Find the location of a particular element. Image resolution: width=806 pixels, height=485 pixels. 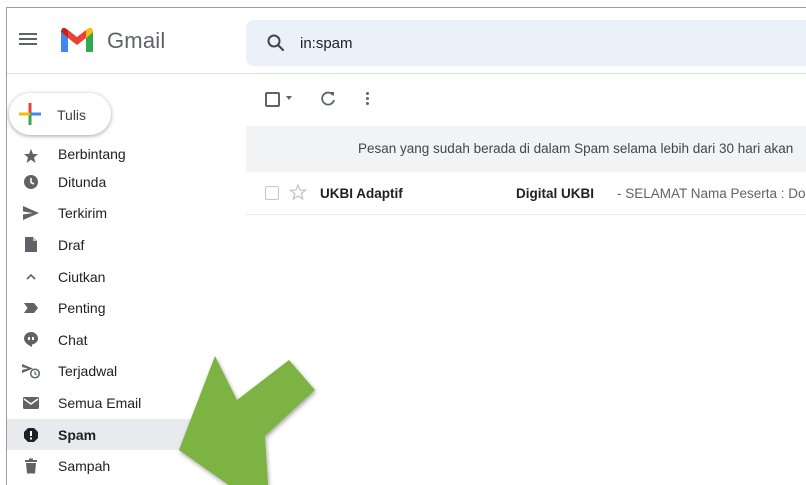

message-sender: UKBI Adaptif is located at coordinates (361, 193).